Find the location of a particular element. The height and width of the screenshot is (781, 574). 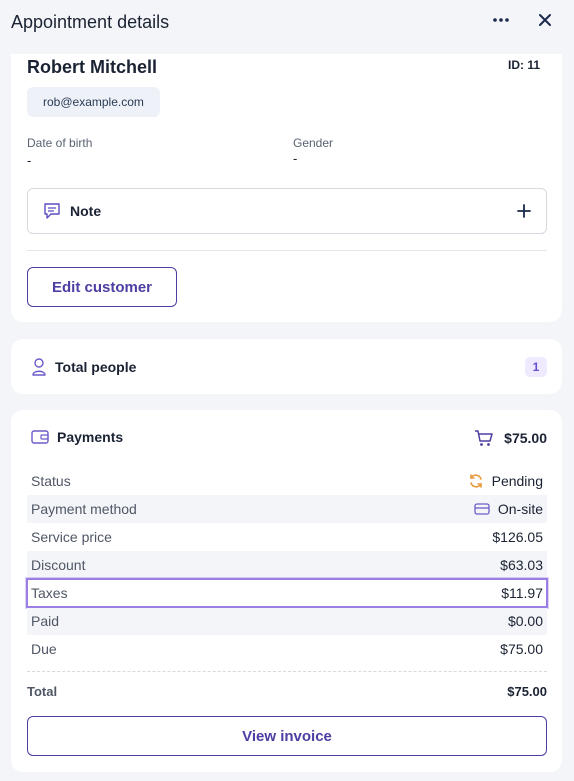

row-value: $63.03 is located at coordinates (521, 565).